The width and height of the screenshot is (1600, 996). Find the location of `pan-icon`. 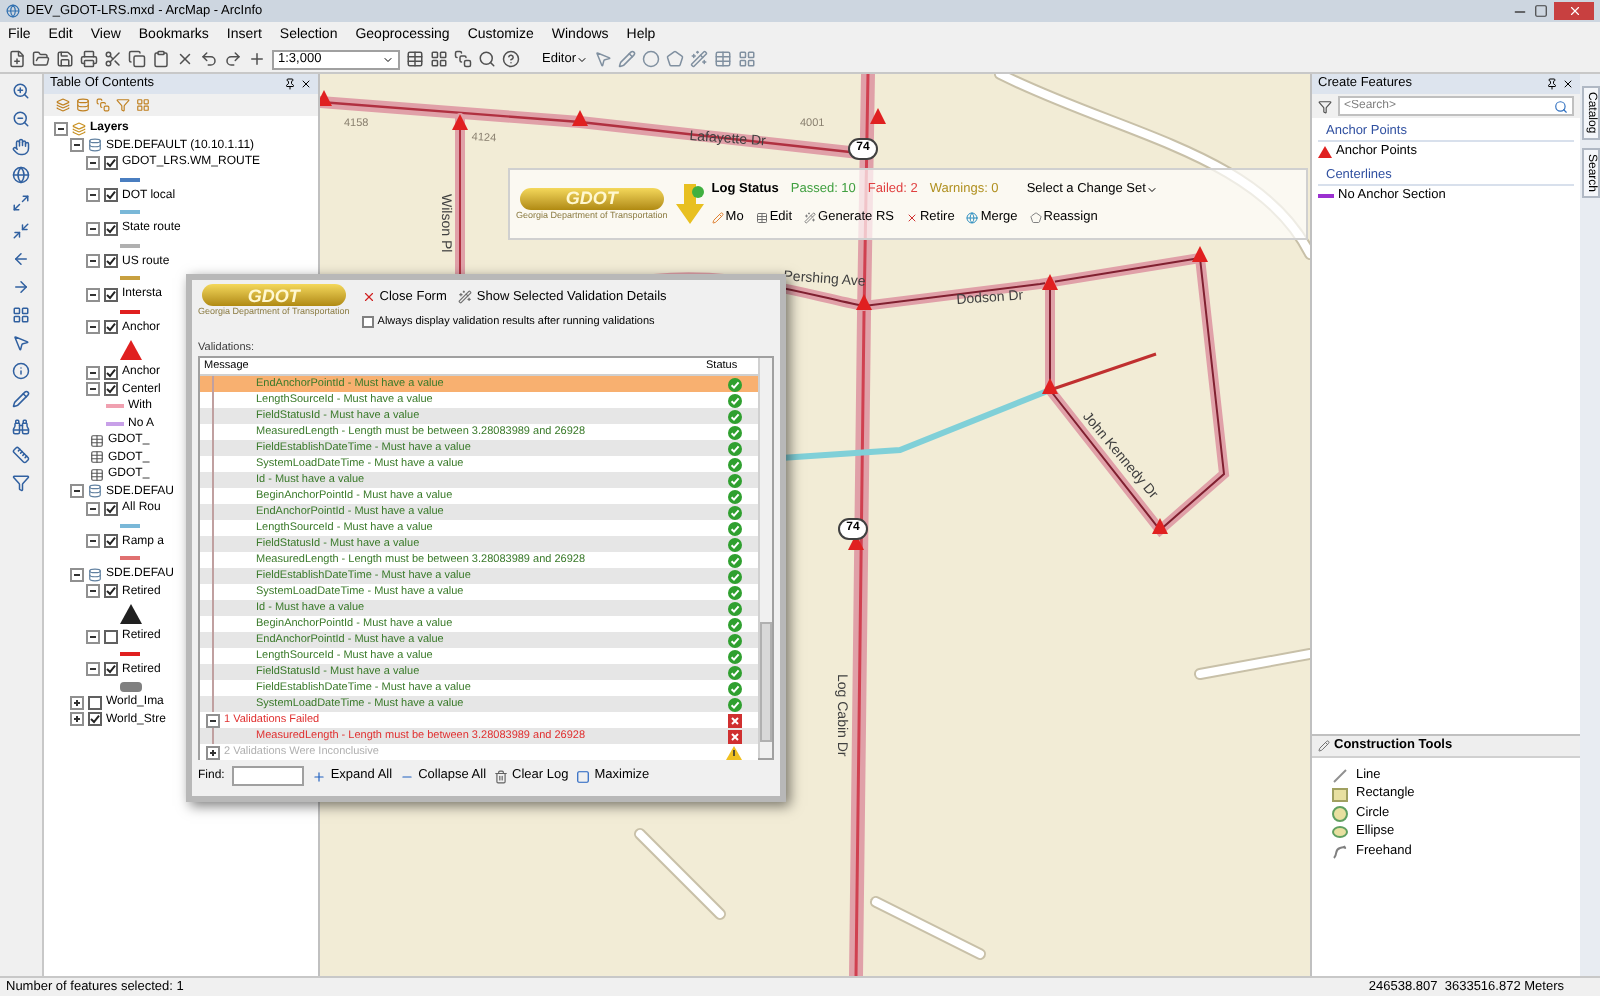

pan-icon is located at coordinates (21, 147).